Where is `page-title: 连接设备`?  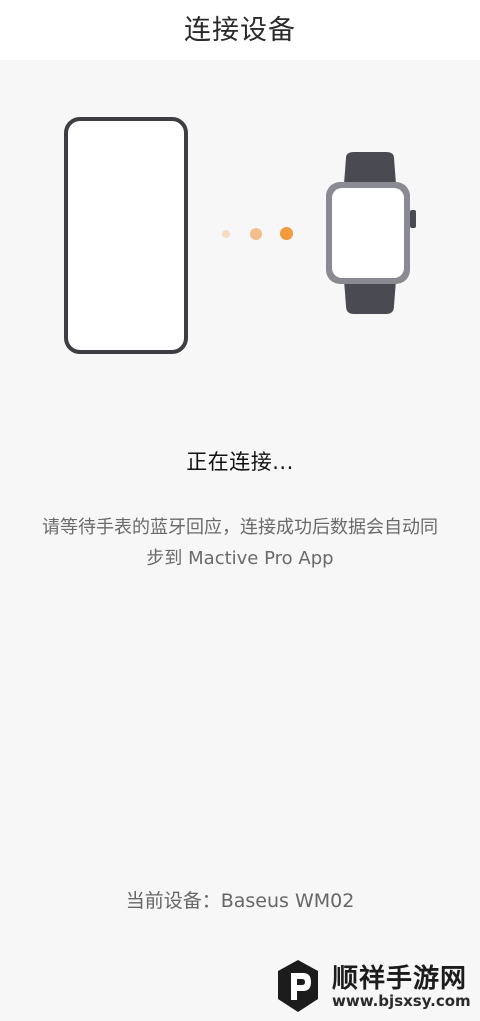
page-title: 连接设备 is located at coordinates (240, 30).